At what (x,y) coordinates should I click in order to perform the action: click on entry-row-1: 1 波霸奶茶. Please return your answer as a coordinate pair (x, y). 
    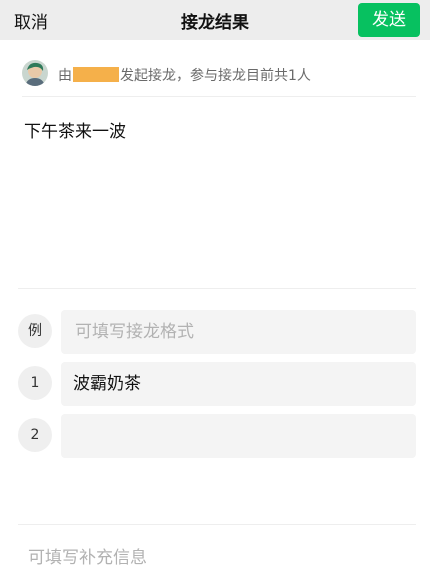
    Looking at the image, I should click on (217, 384).